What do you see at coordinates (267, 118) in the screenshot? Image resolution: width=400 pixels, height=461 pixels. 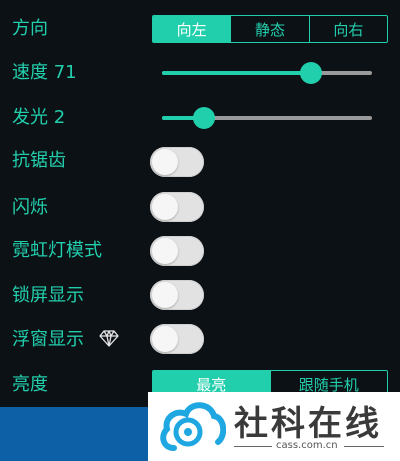 I see `glow-slider` at bounding box center [267, 118].